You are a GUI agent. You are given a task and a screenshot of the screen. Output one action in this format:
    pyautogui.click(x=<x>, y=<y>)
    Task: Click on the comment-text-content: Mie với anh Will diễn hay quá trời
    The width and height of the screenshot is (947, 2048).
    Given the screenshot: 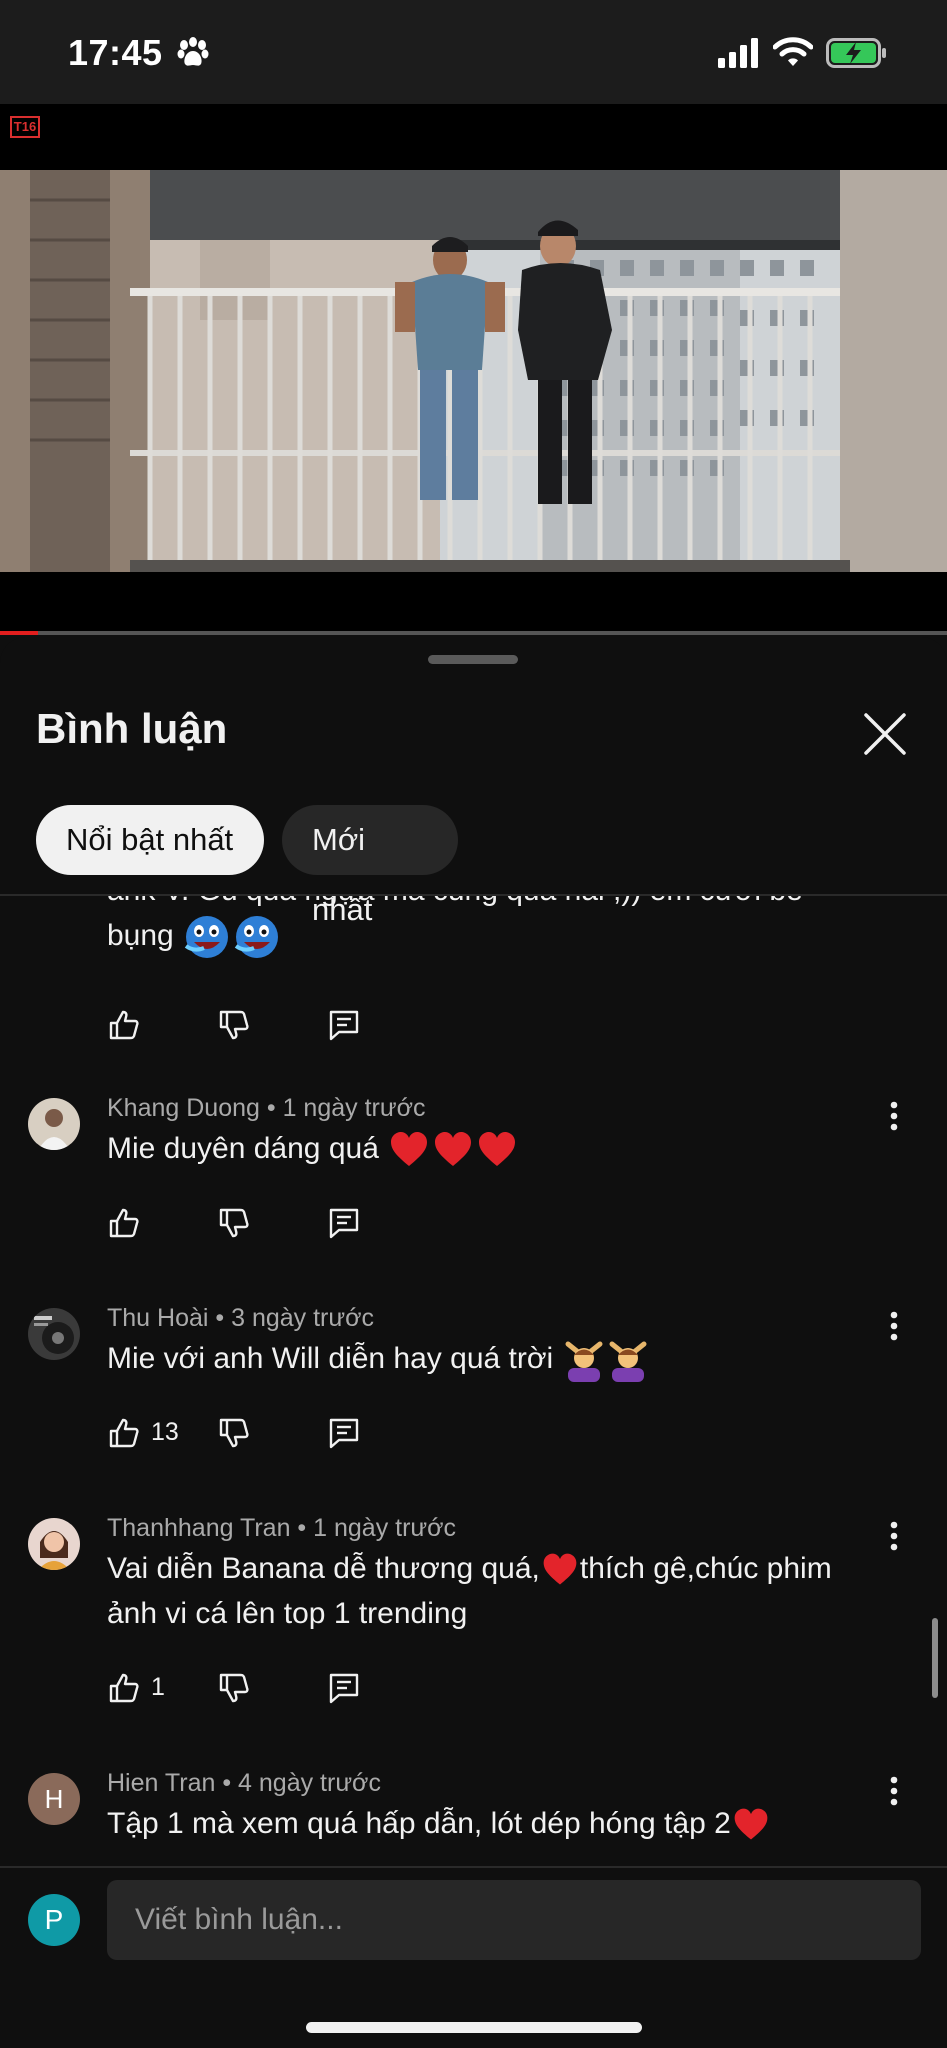 What is the action you would take?
    pyautogui.click(x=334, y=1358)
    